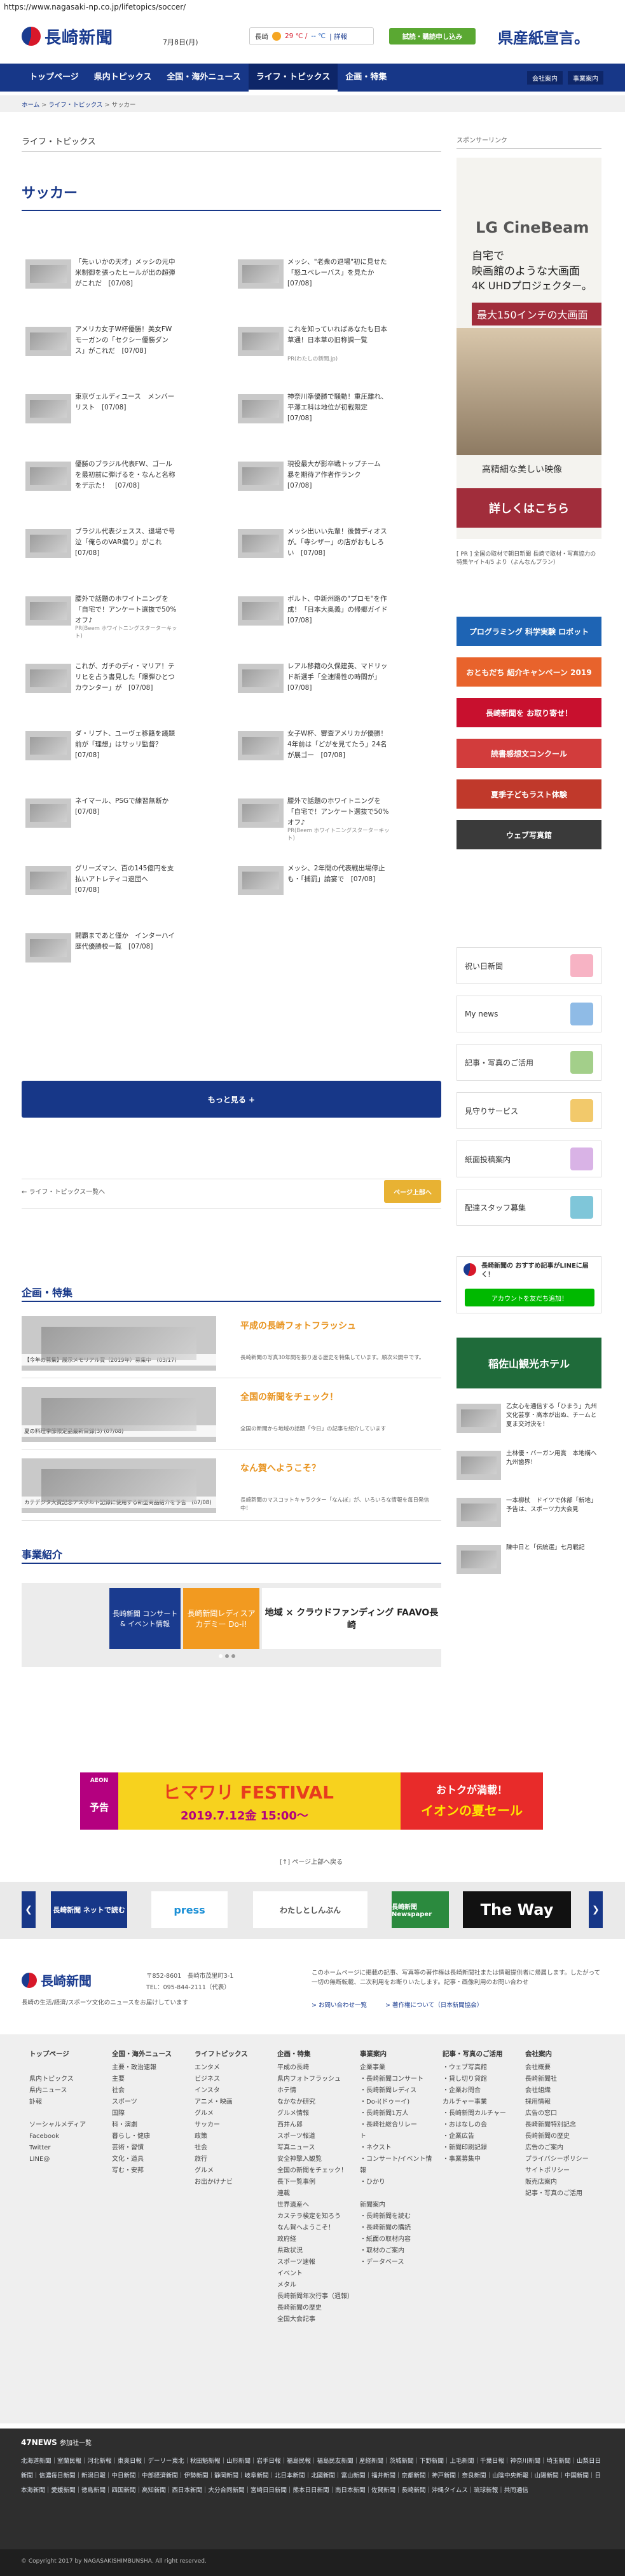 This screenshot has width=625, height=2576. I want to click on weather-link: | 詳報, so click(338, 36).